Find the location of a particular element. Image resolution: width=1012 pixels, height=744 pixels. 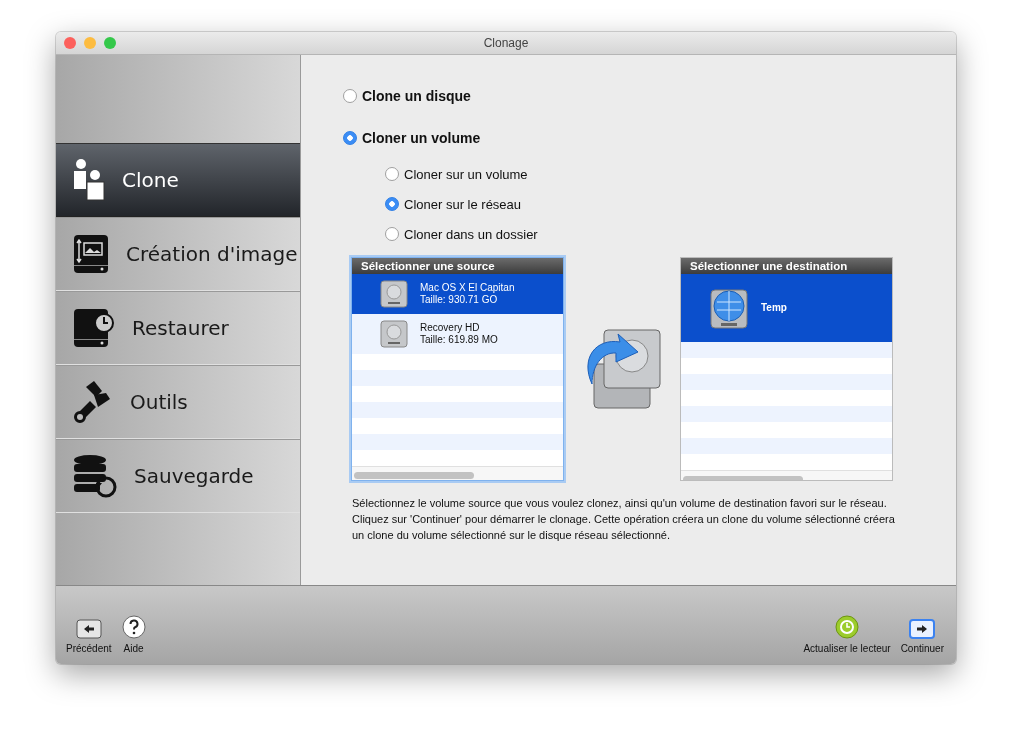

radio-label: Cloner un volume is located at coordinates (421, 138).